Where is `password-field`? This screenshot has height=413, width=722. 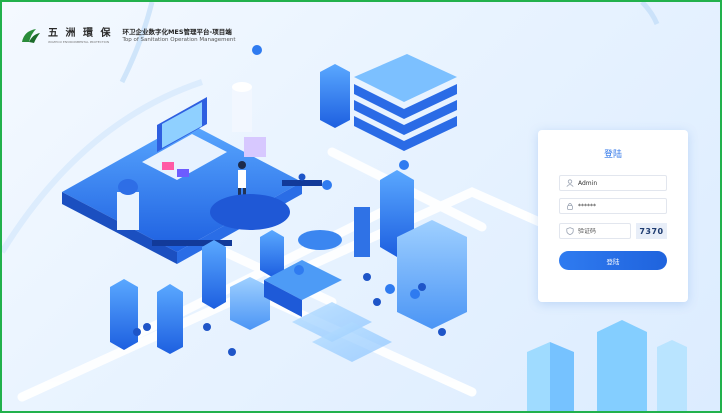 password-field is located at coordinates (613, 206).